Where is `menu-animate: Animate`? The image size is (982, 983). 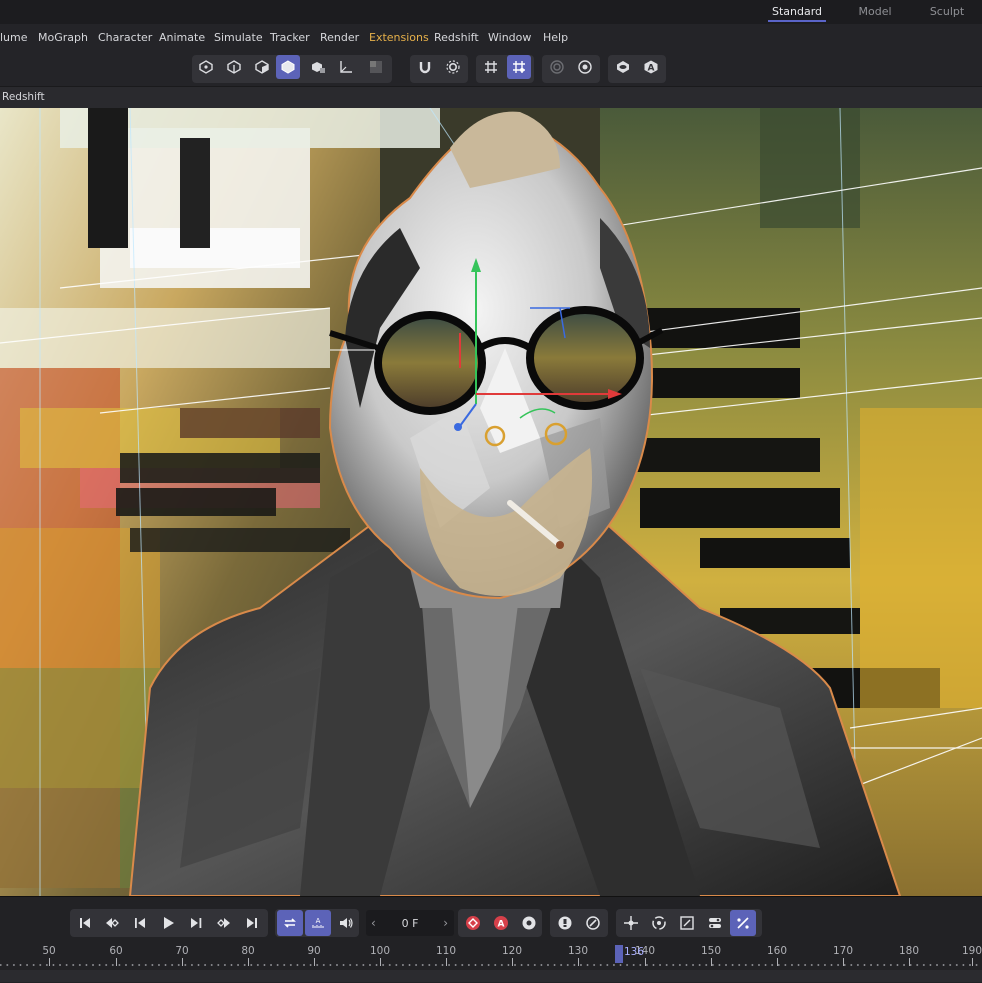
menu-animate: Animate is located at coordinates (182, 38).